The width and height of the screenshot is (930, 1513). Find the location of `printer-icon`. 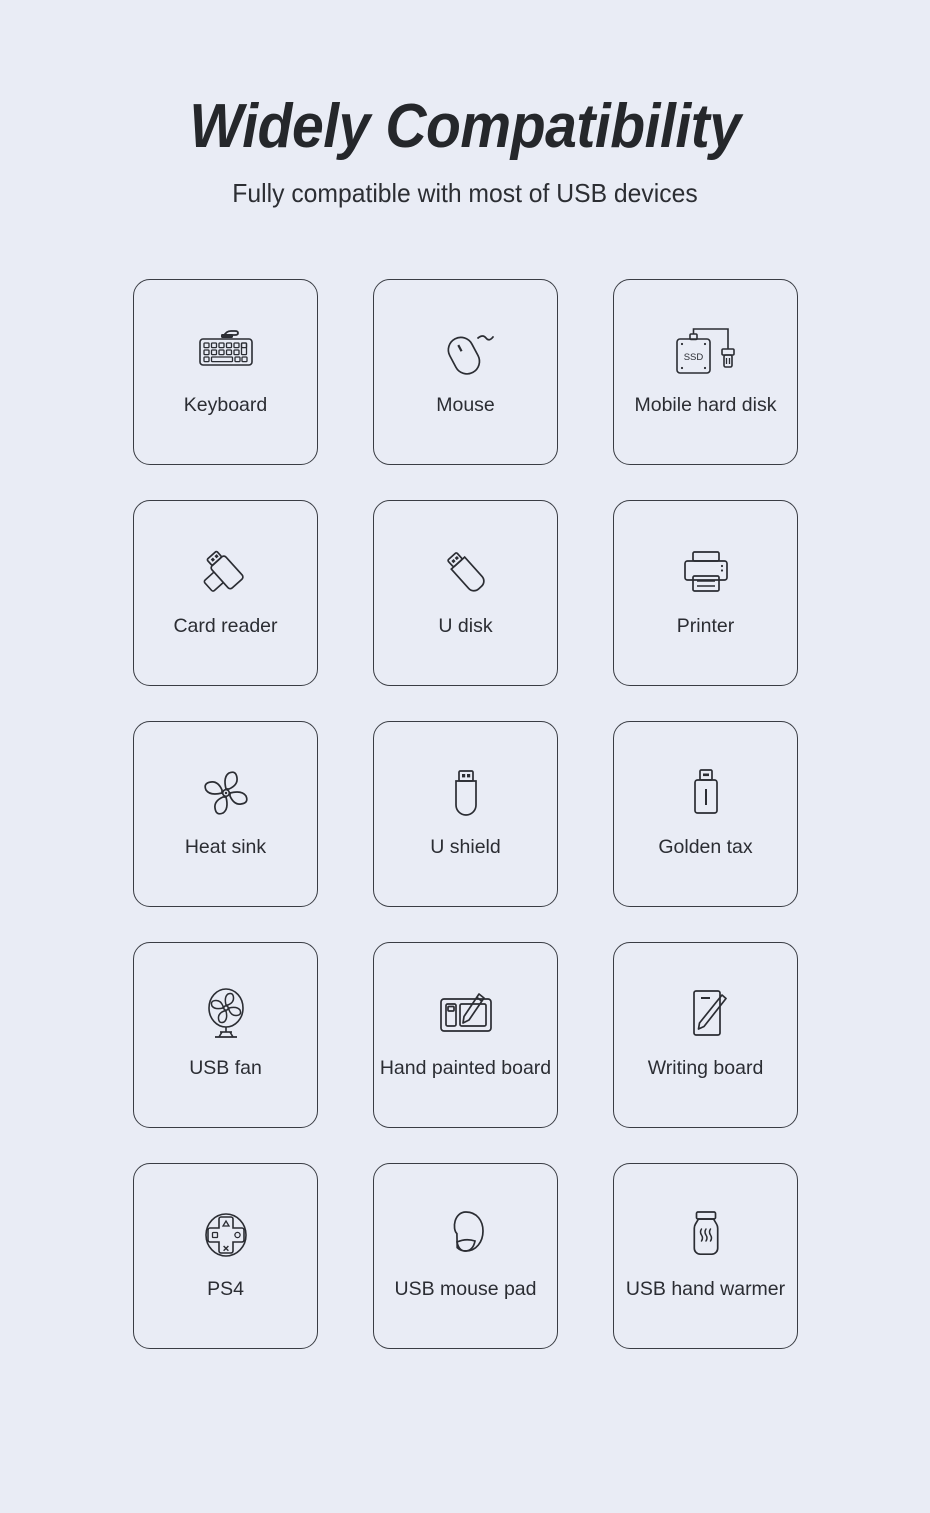

printer-icon is located at coordinates (706, 572).